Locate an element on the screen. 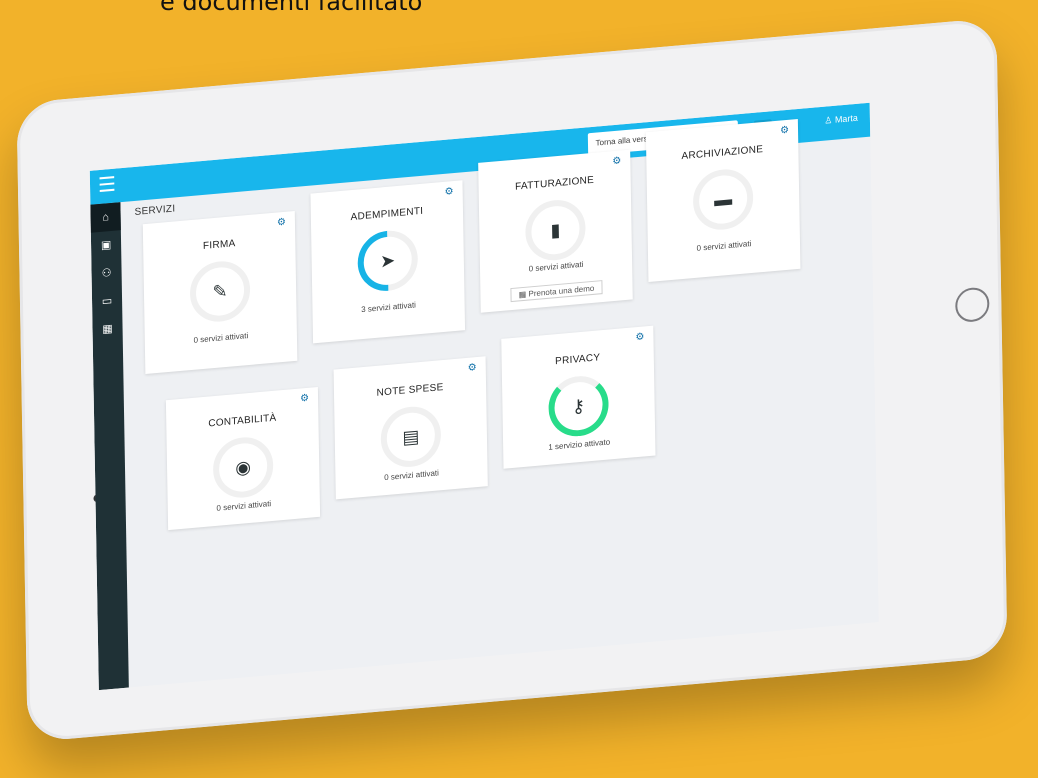 The width and height of the screenshot is (1038, 778). card-title: FATTURAZIONE is located at coordinates (555, 183).